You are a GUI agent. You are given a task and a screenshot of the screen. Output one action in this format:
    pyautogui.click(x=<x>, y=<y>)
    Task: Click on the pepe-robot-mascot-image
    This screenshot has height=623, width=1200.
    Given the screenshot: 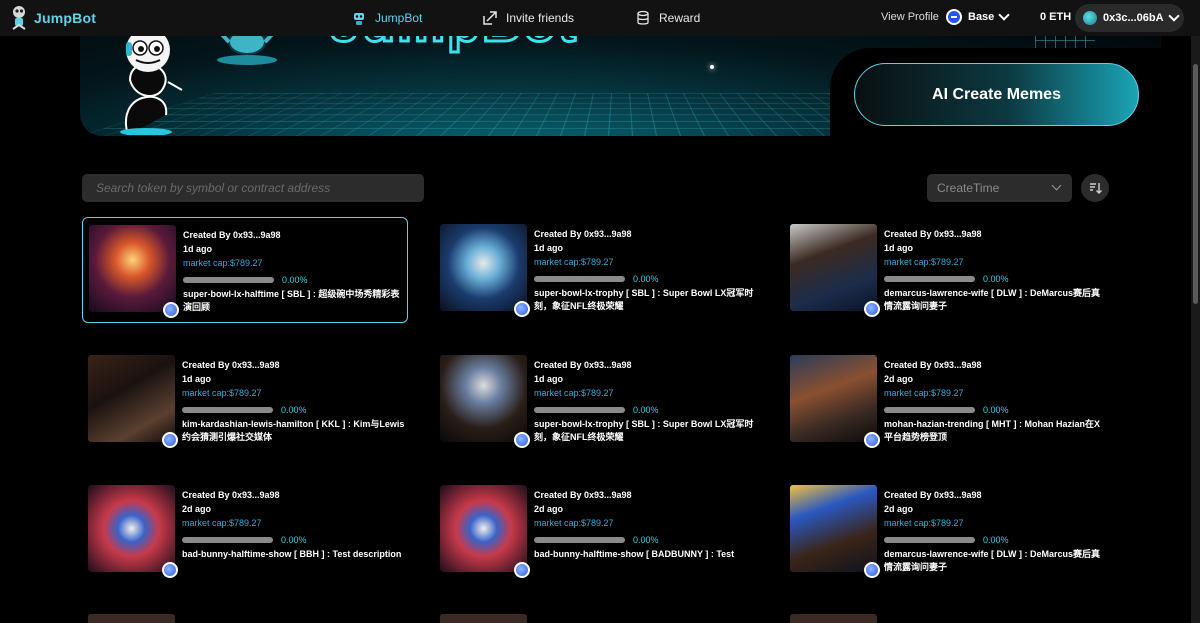 What is the action you would take?
    pyautogui.click(x=151, y=81)
    